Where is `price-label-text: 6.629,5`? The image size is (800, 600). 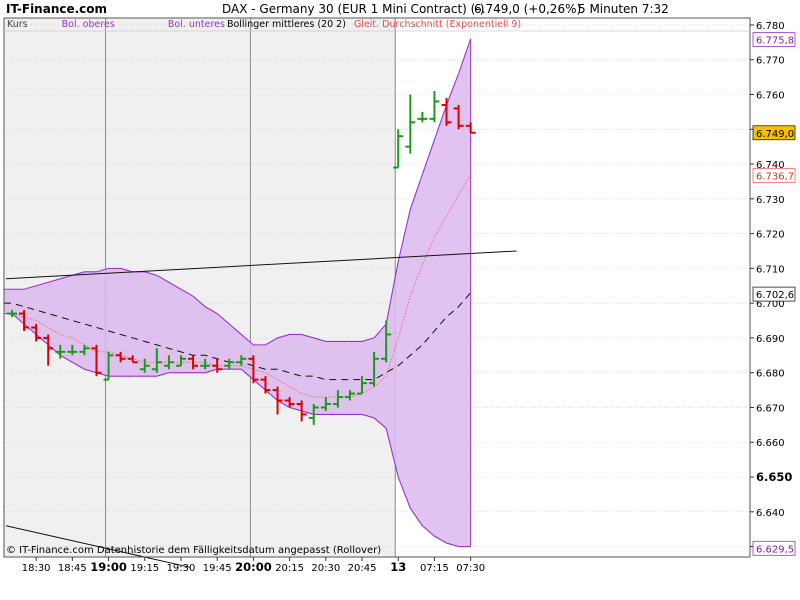 price-label-text: 6.629,5 is located at coordinates (775, 549).